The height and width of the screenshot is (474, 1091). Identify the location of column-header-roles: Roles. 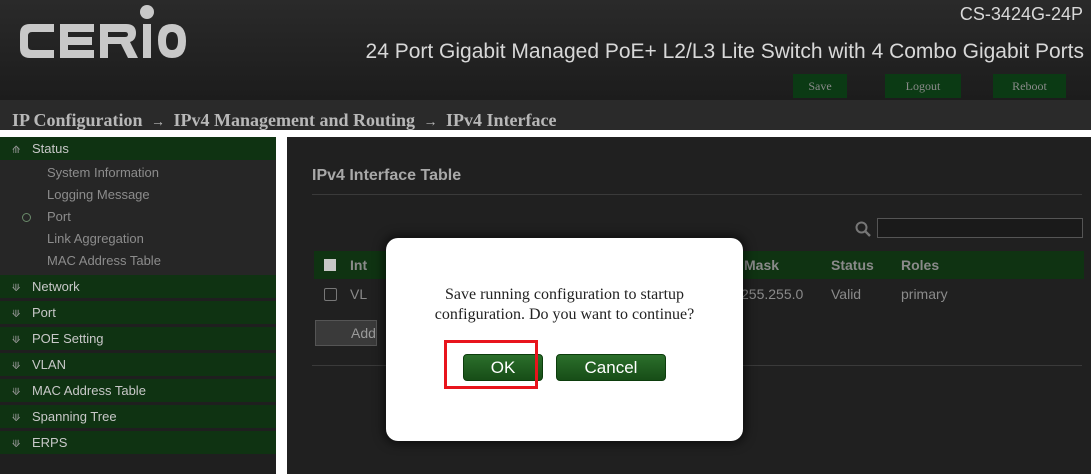
(920, 265).